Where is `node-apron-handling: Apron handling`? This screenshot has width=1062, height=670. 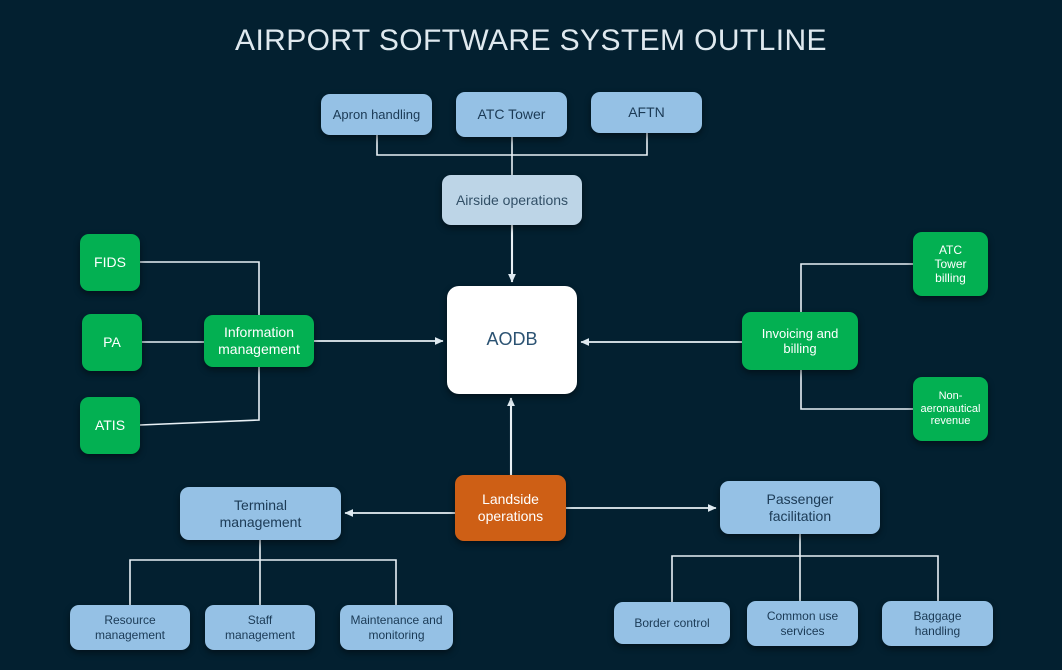
node-apron-handling: Apron handling is located at coordinates (376, 114).